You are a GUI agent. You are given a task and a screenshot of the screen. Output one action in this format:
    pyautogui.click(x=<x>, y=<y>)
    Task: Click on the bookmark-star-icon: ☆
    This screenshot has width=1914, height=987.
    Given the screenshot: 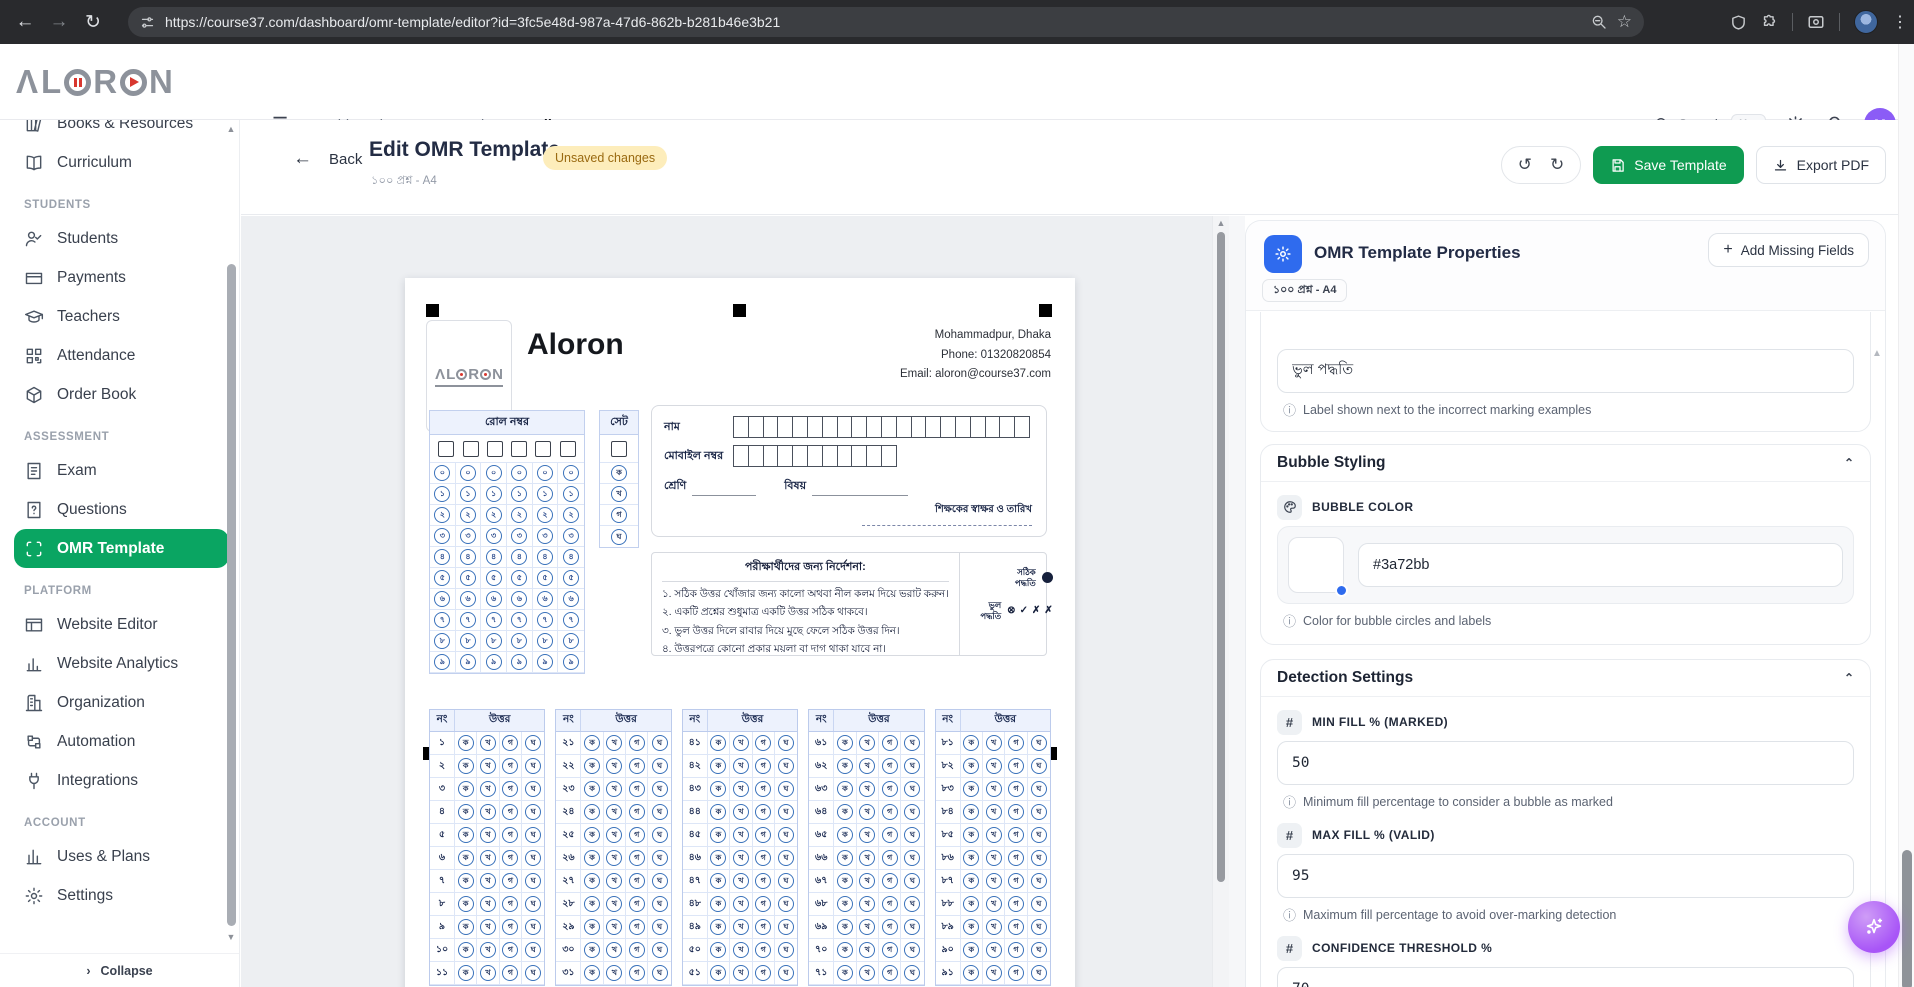 What is the action you would take?
    pyautogui.click(x=1624, y=22)
    